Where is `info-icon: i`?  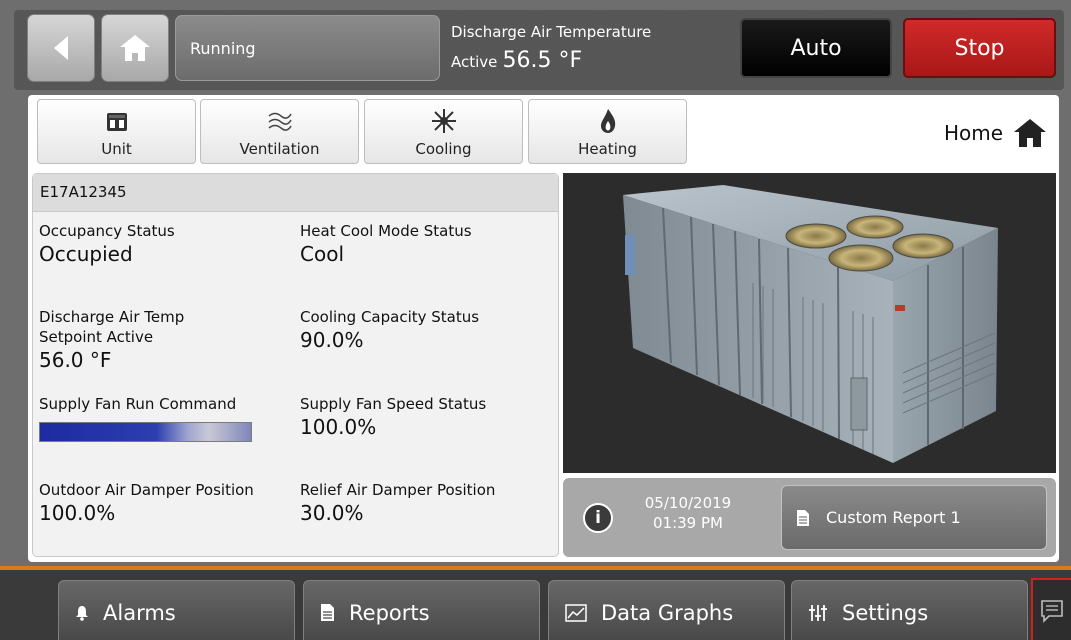
info-icon: i is located at coordinates (598, 518).